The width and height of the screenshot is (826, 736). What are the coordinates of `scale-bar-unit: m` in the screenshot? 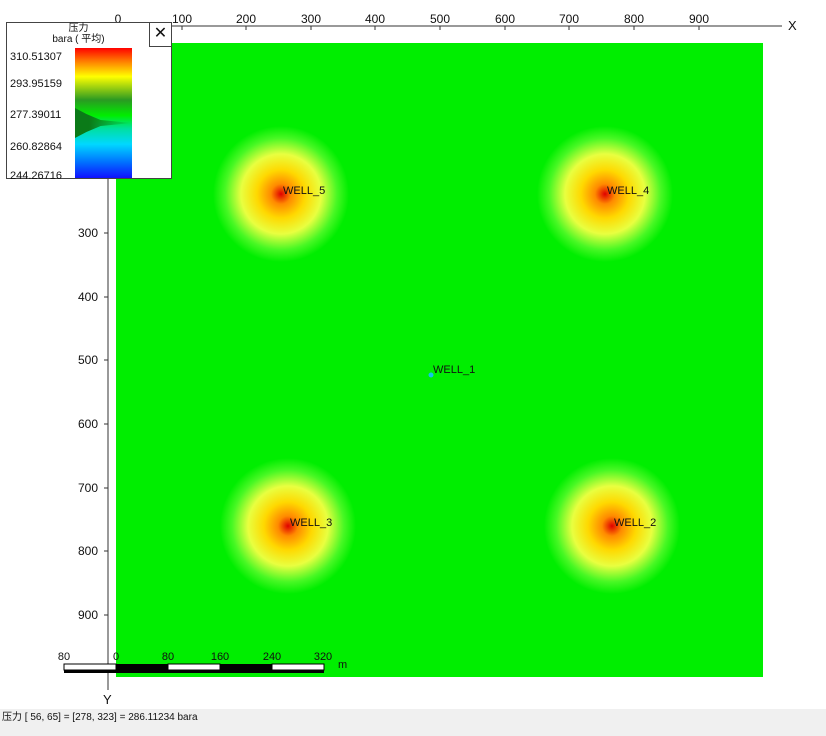 It's located at (343, 665).